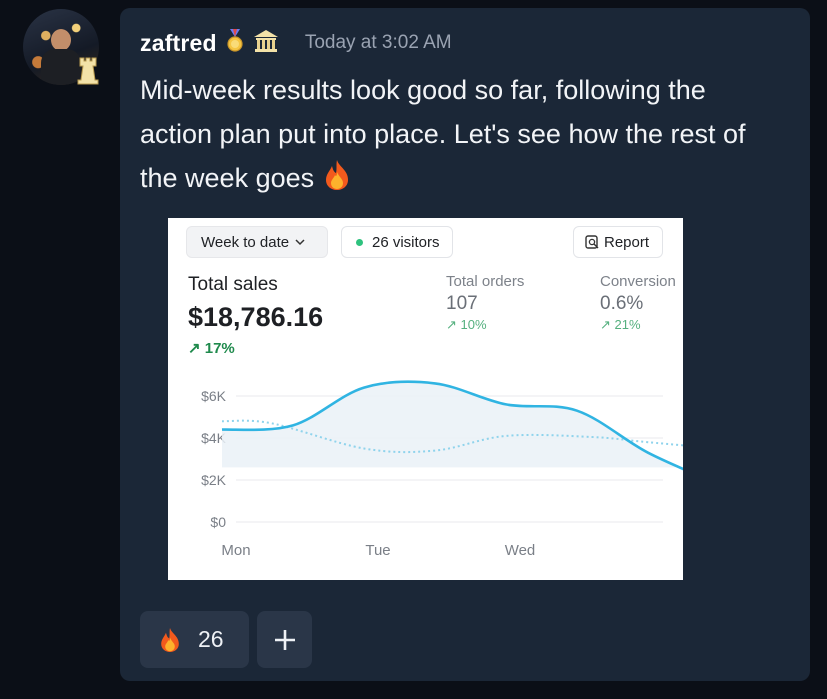  I want to click on report-icon, so click(592, 242).